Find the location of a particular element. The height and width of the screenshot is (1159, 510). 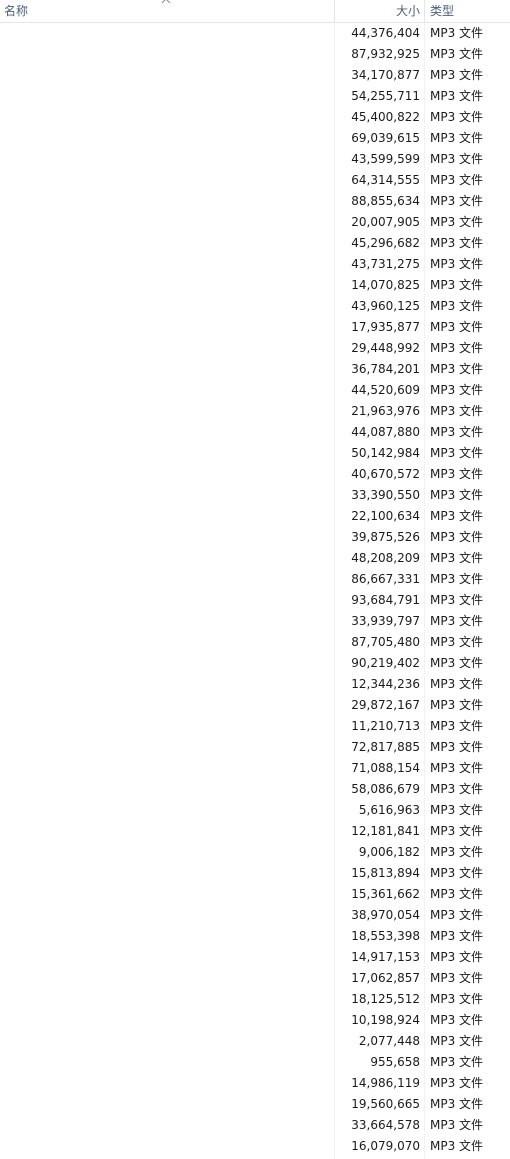

file-row: 梦魇的梦境迷宫.mp372,817,885MP3 文件 is located at coordinates (255, 747).